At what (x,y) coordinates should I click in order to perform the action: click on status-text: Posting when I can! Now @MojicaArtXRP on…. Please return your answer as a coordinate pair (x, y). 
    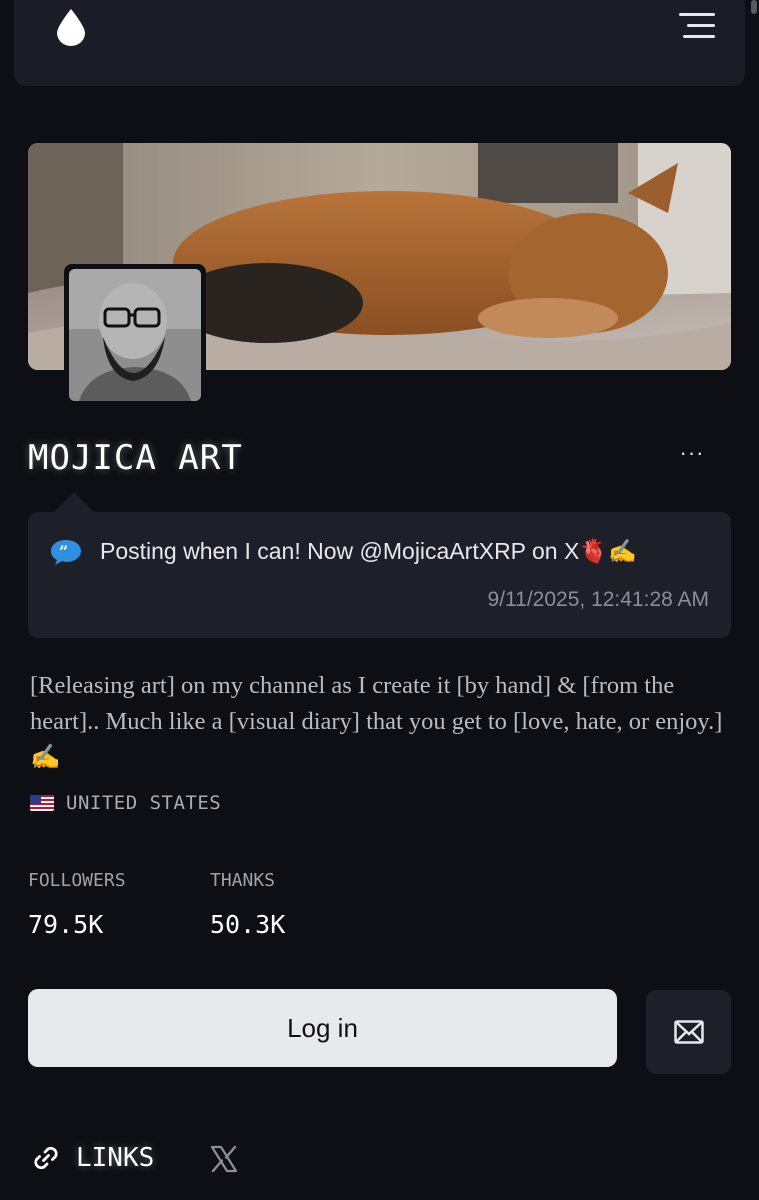
    Looking at the image, I should click on (368, 551).